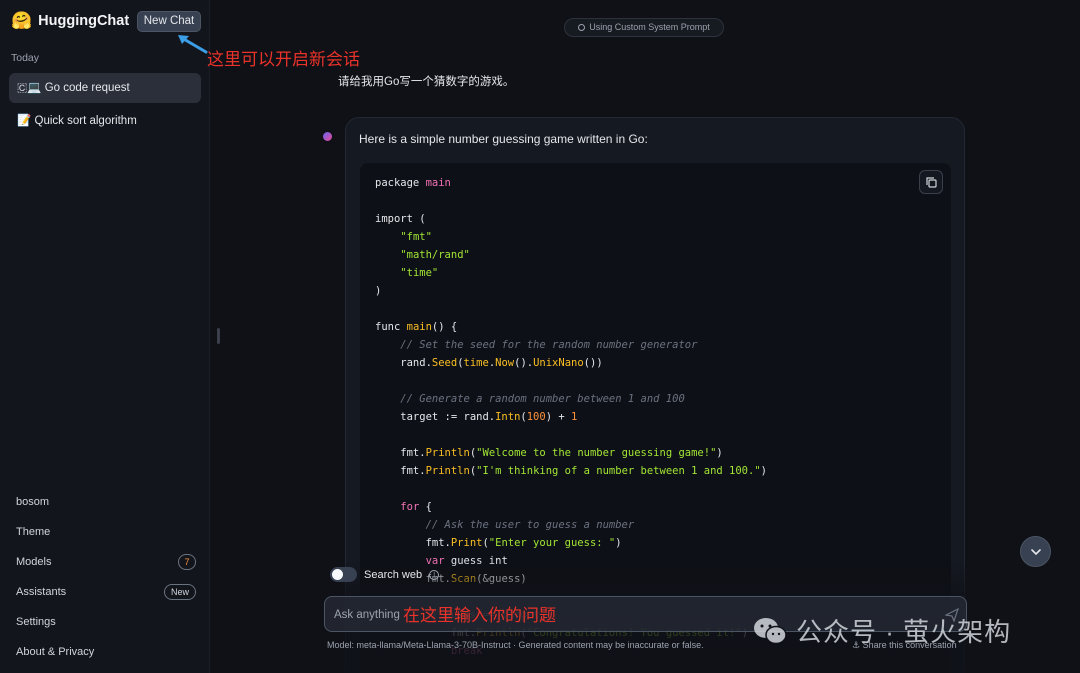 The image size is (1080, 673). I want to click on chevron-down-icon, so click(1036, 552).